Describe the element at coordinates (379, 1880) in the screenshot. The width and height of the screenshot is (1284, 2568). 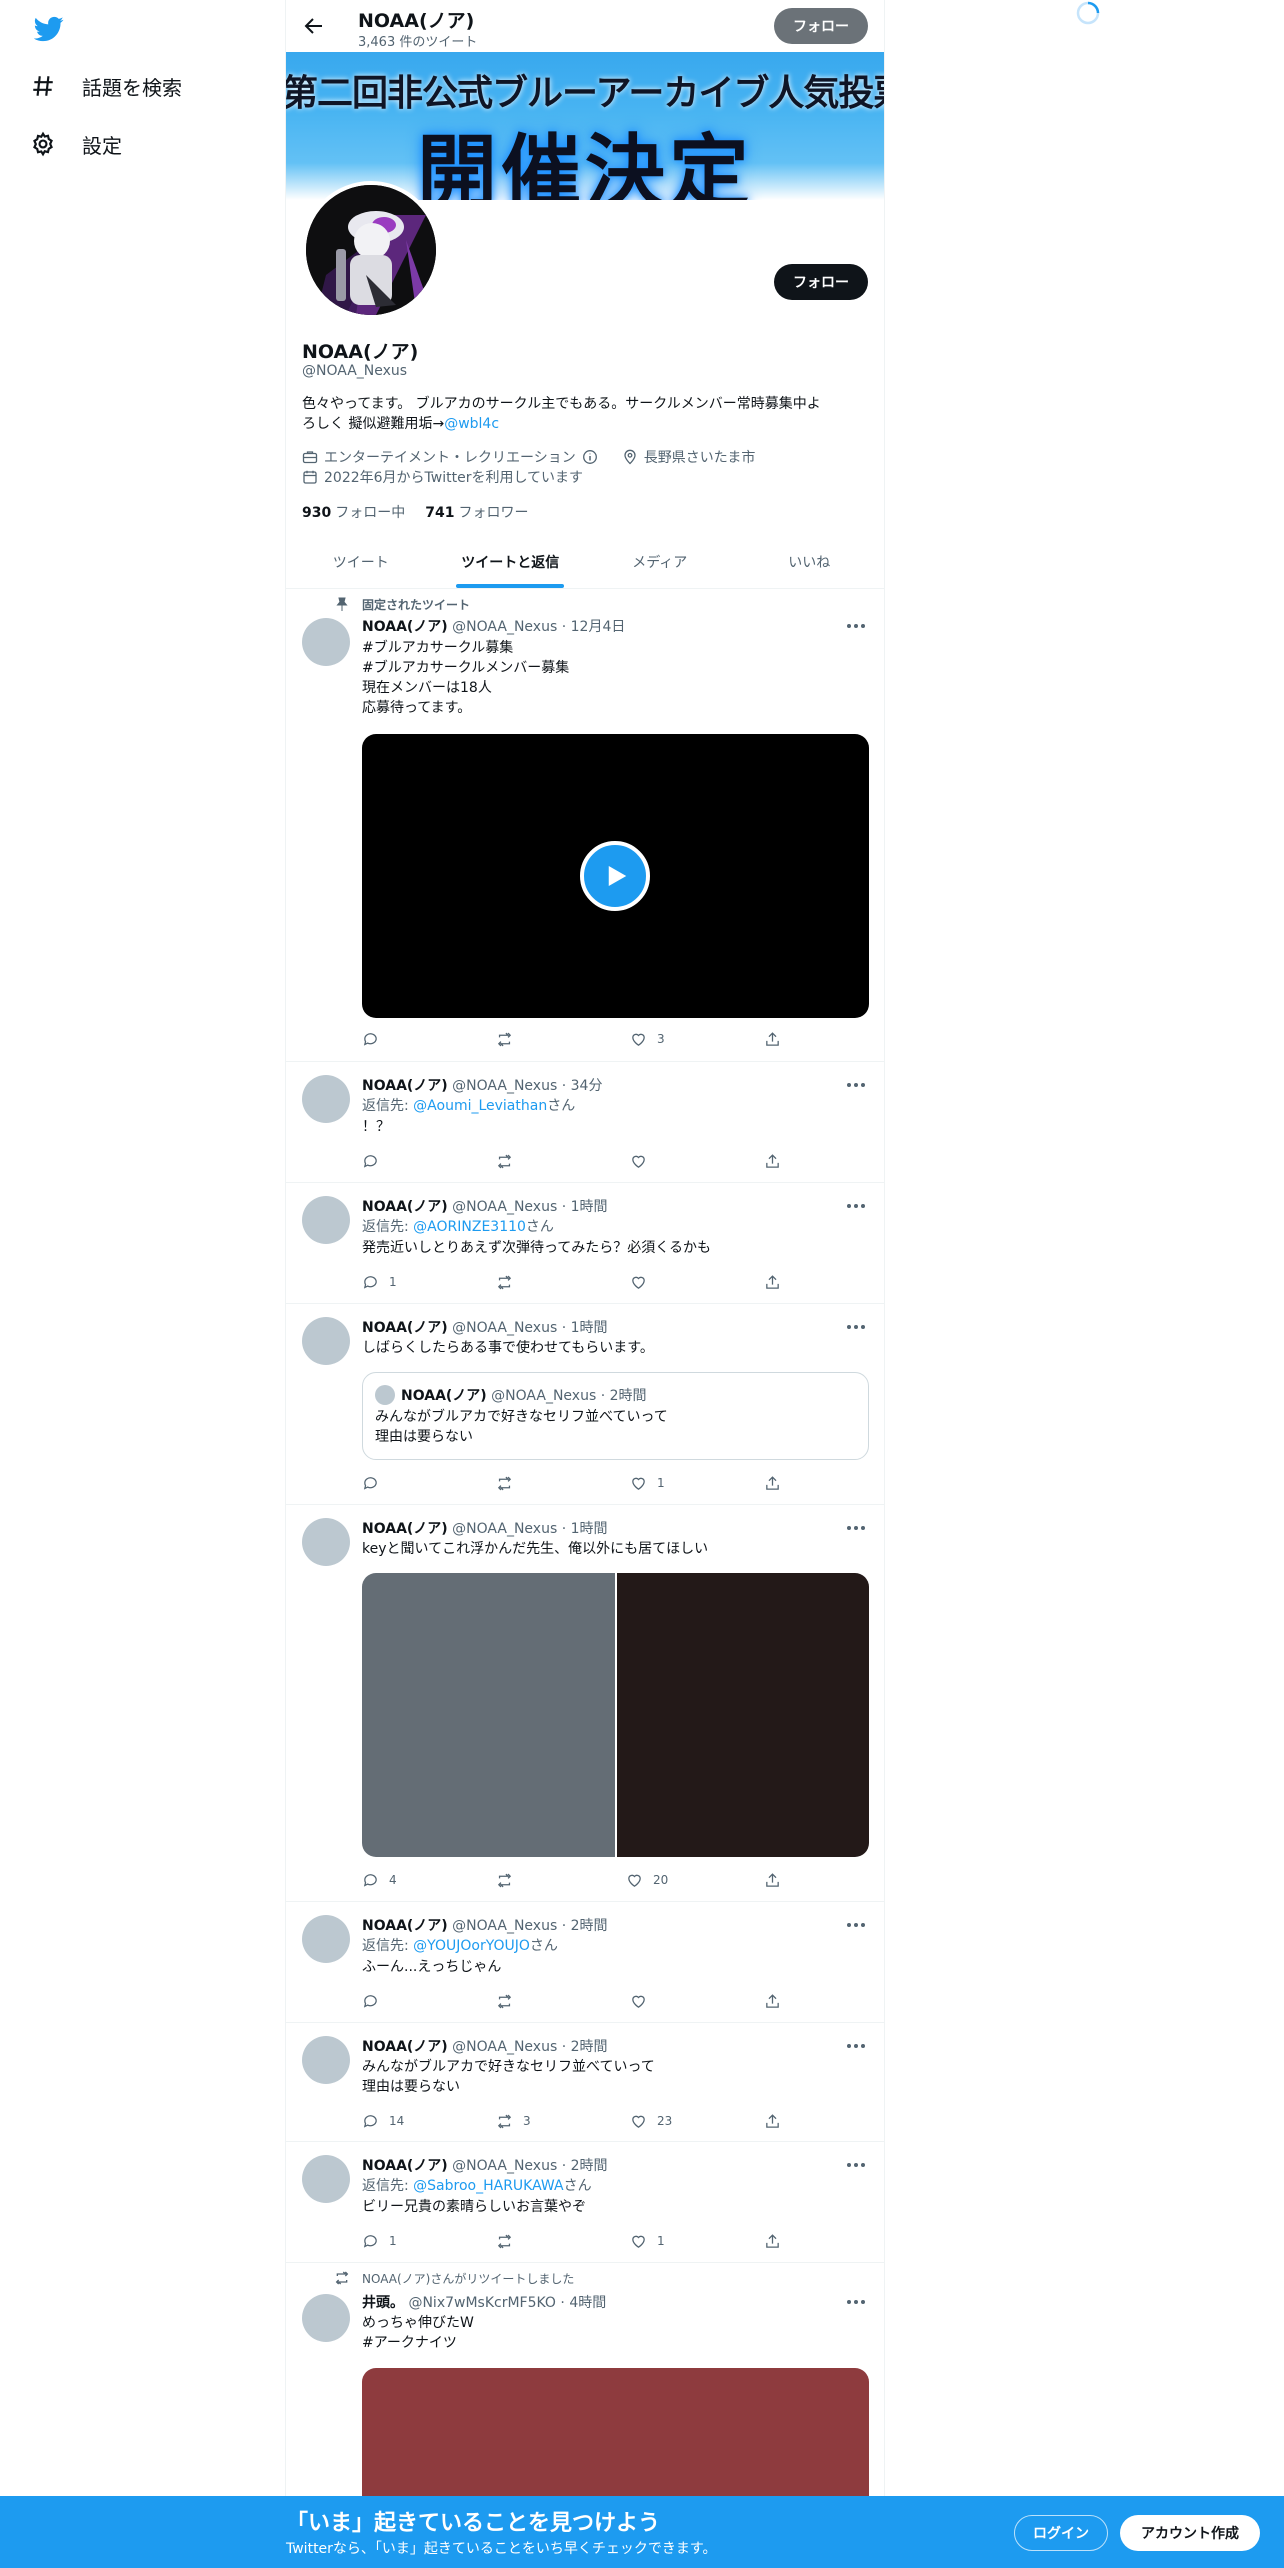
I see `reply-button: 4` at that location.